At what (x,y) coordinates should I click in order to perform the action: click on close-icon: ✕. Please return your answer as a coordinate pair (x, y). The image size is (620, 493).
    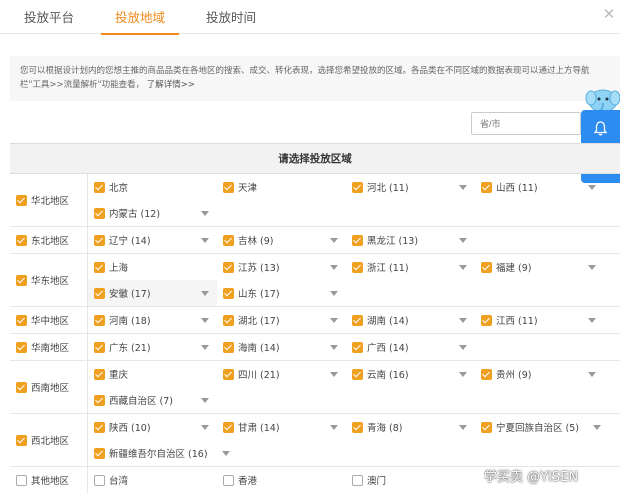
    Looking at the image, I should click on (609, 14).